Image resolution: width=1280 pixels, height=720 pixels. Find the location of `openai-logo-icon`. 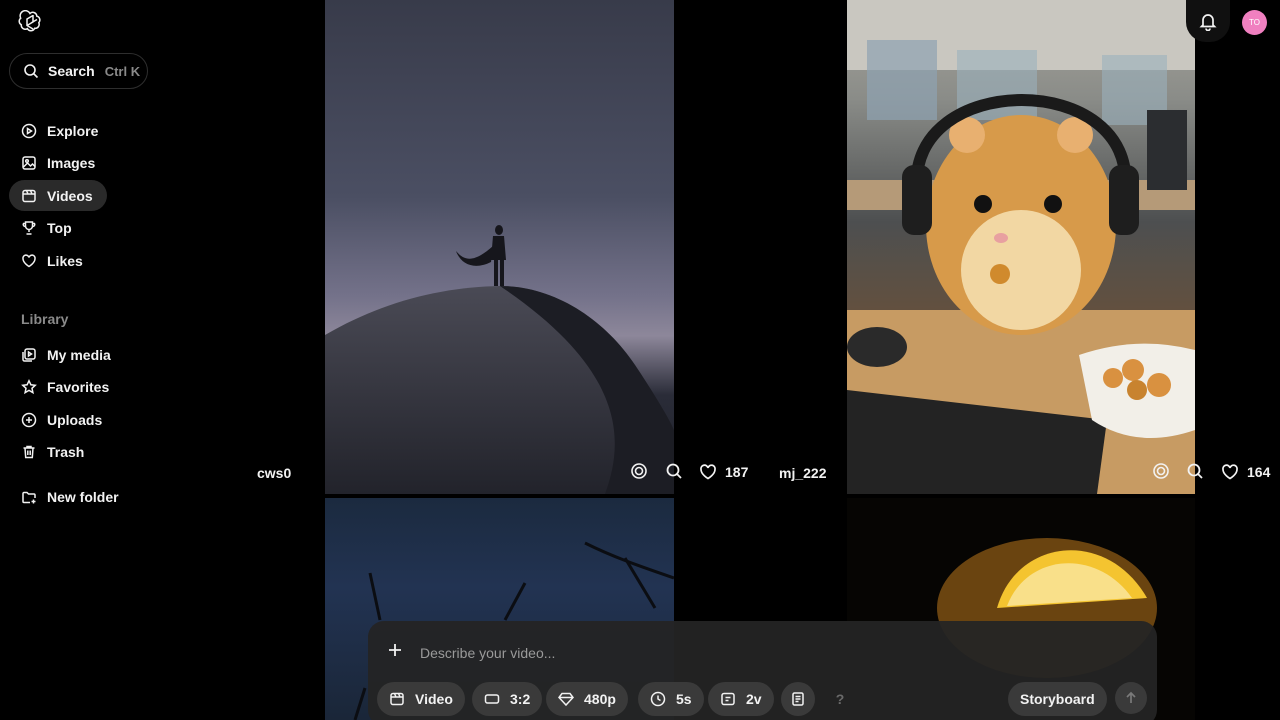

openai-logo-icon is located at coordinates (30, 22).